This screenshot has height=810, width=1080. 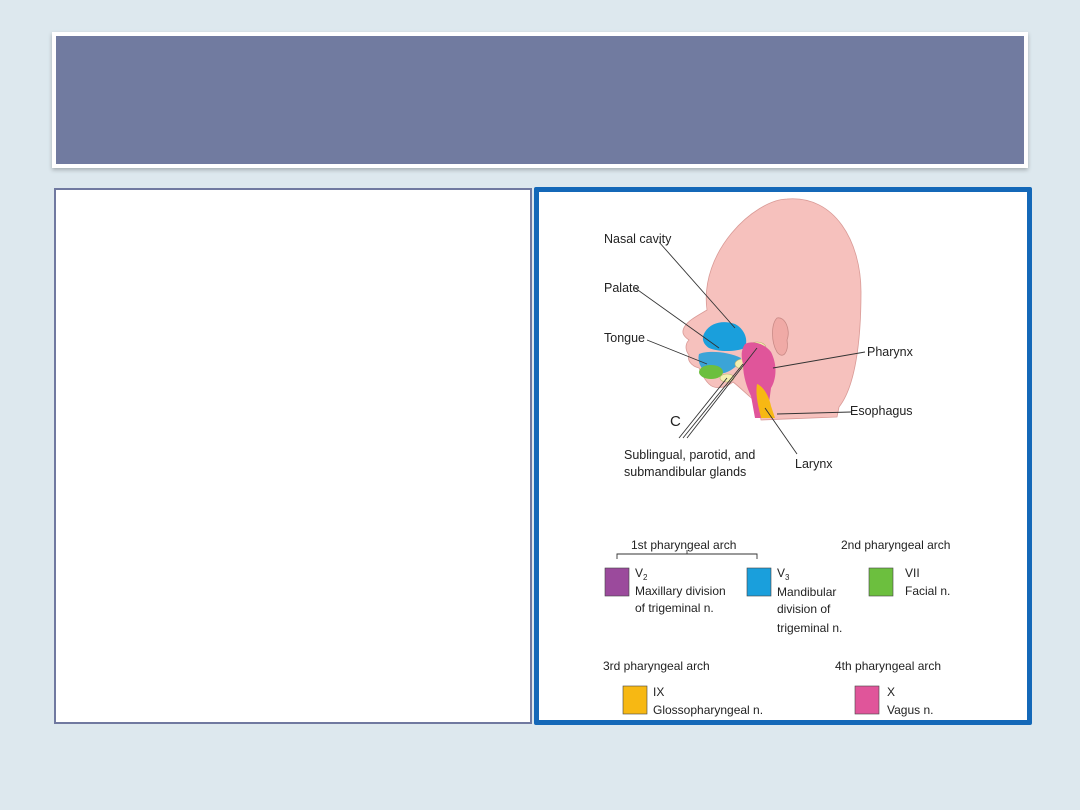 What do you see at coordinates (674, 608) in the screenshot?
I see `legend-v2-line2: of trigeminal n.` at bounding box center [674, 608].